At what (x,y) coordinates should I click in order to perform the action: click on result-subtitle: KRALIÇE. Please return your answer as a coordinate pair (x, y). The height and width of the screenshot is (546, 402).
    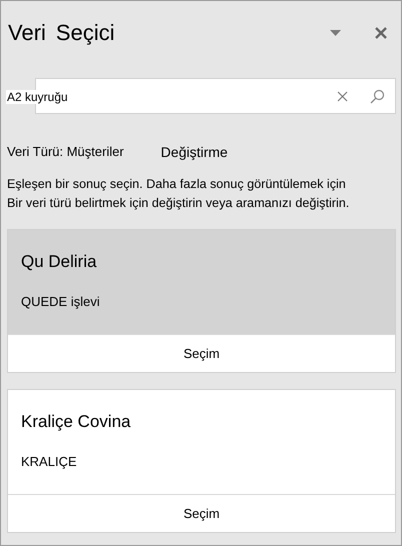
    Looking at the image, I should click on (49, 461).